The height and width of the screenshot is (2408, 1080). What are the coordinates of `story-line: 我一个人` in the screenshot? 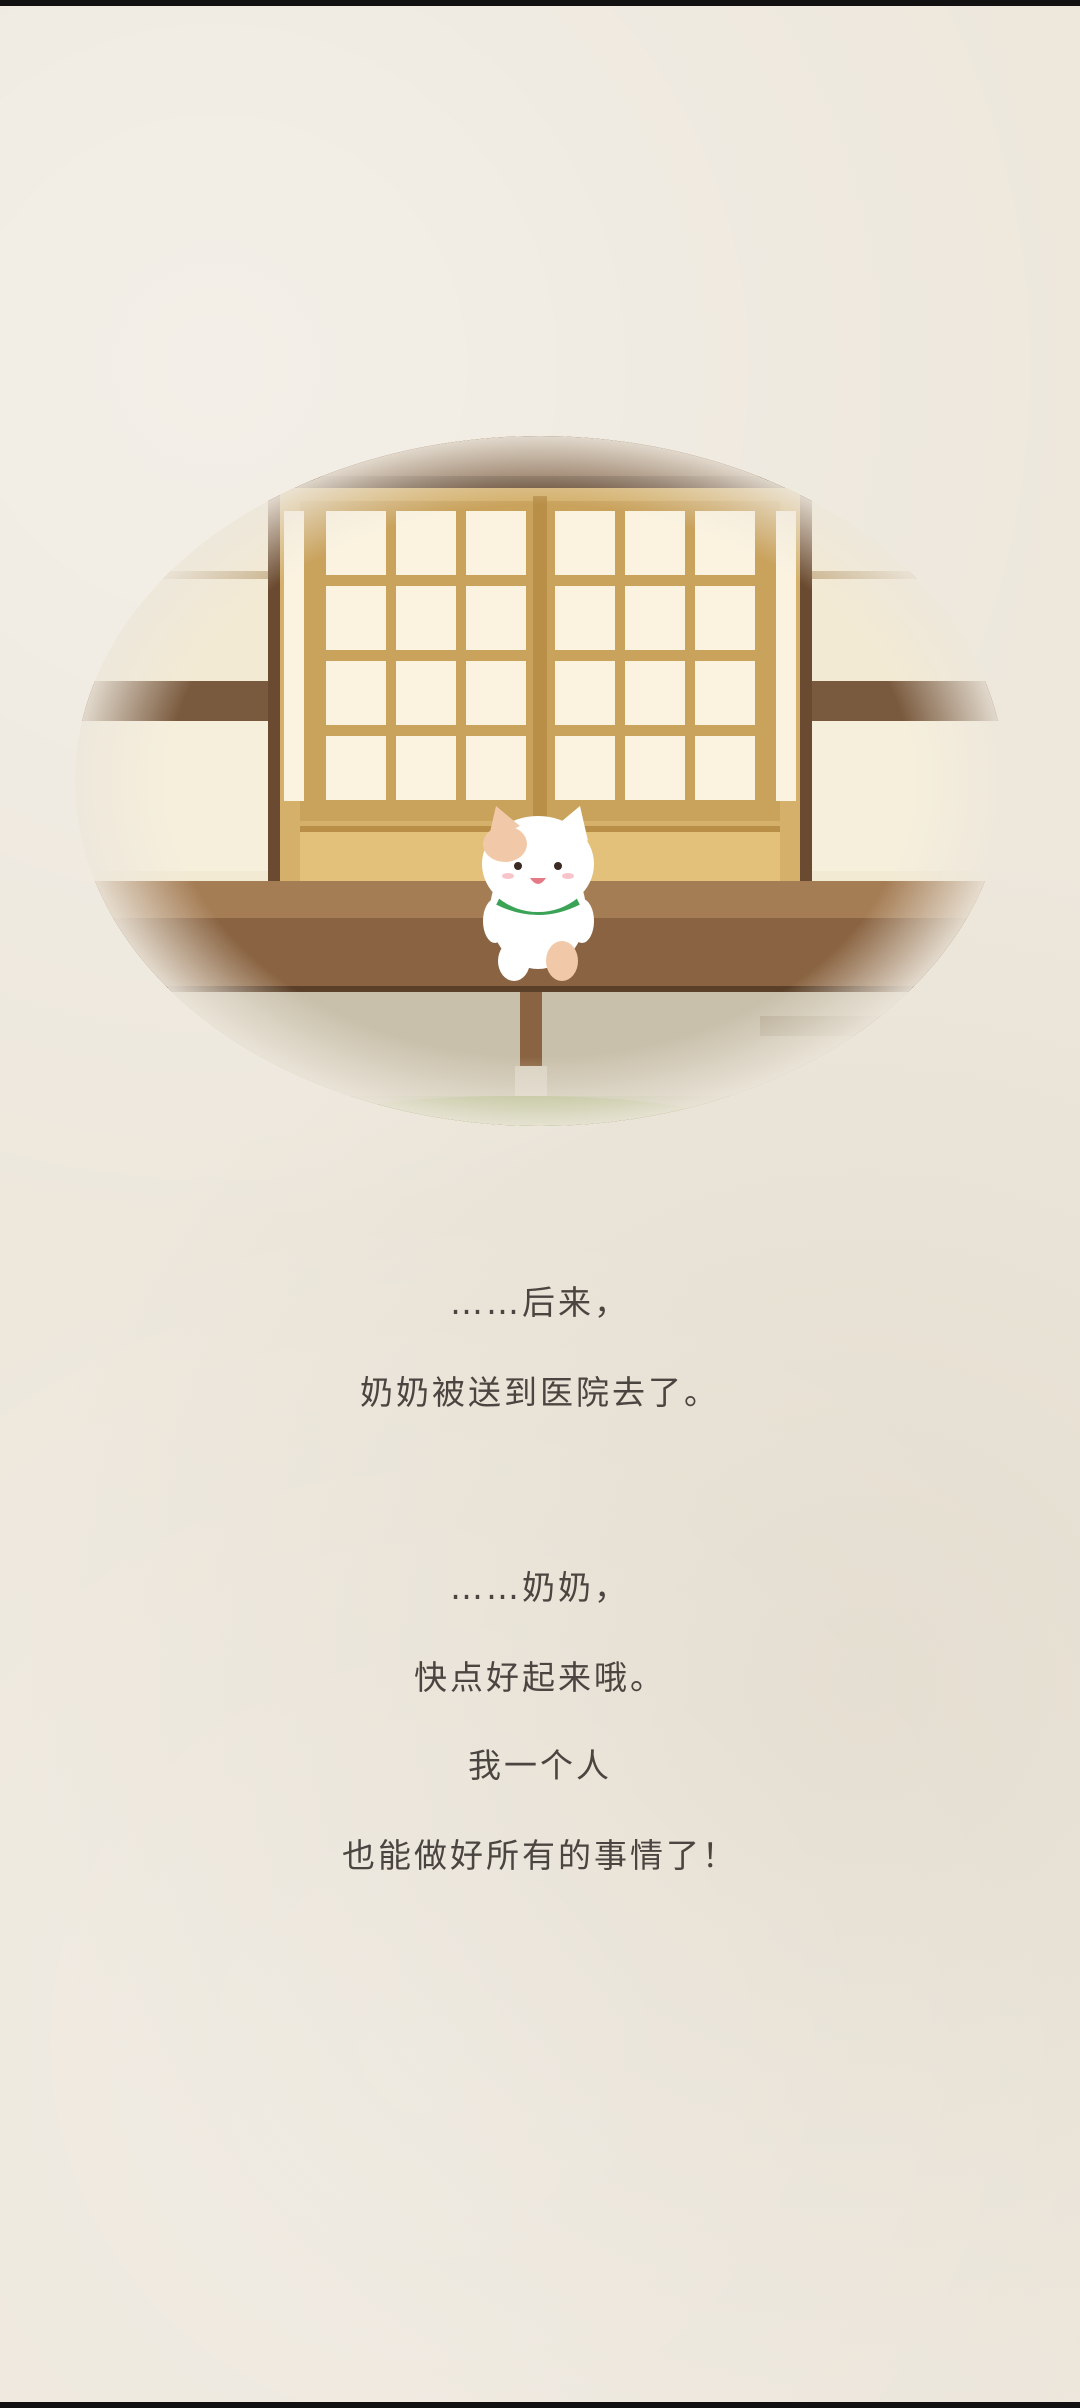 It's located at (540, 1765).